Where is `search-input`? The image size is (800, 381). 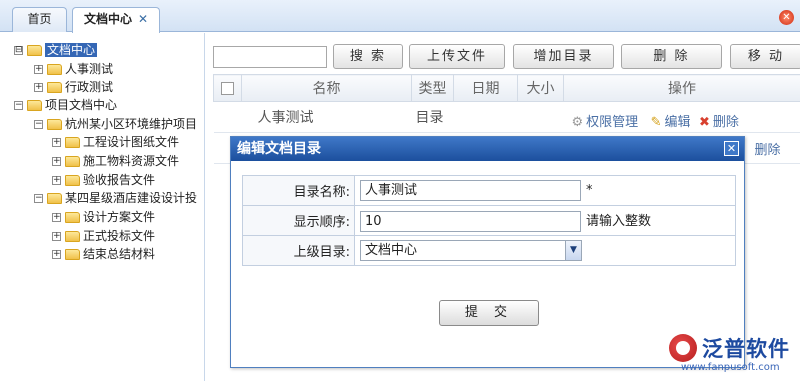 search-input is located at coordinates (270, 57).